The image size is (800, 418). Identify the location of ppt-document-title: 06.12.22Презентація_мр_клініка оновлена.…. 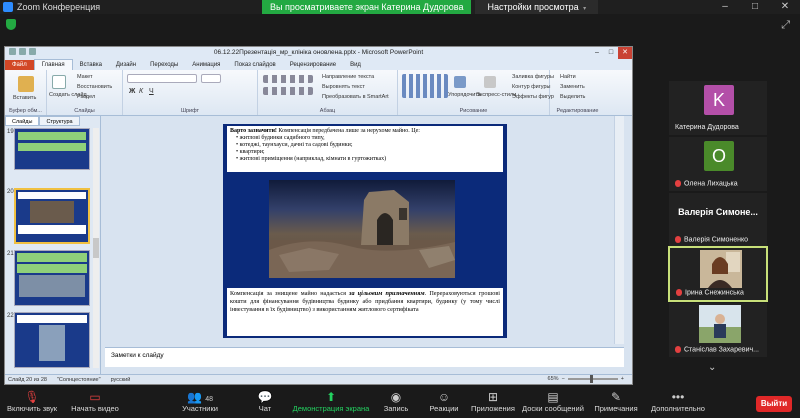
(318, 52).